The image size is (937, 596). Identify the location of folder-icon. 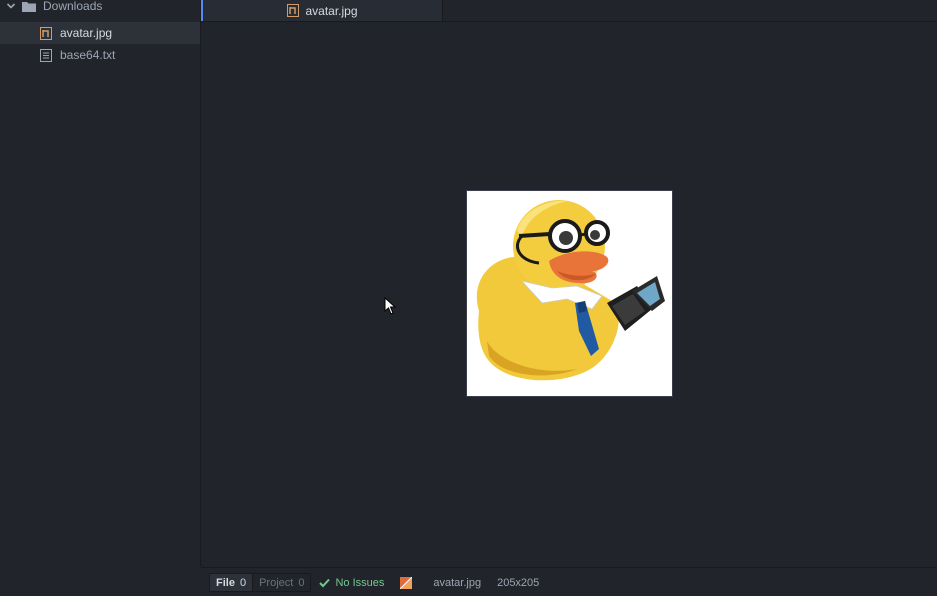
(29, 6).